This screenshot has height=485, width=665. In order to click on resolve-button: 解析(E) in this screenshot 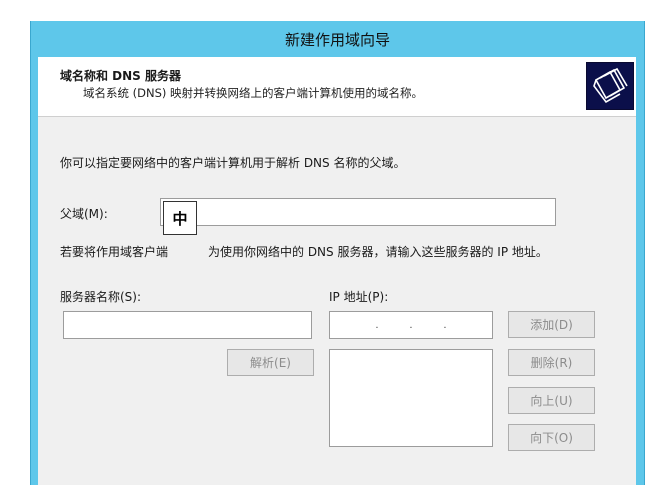, I will do `click(270, 362)`.